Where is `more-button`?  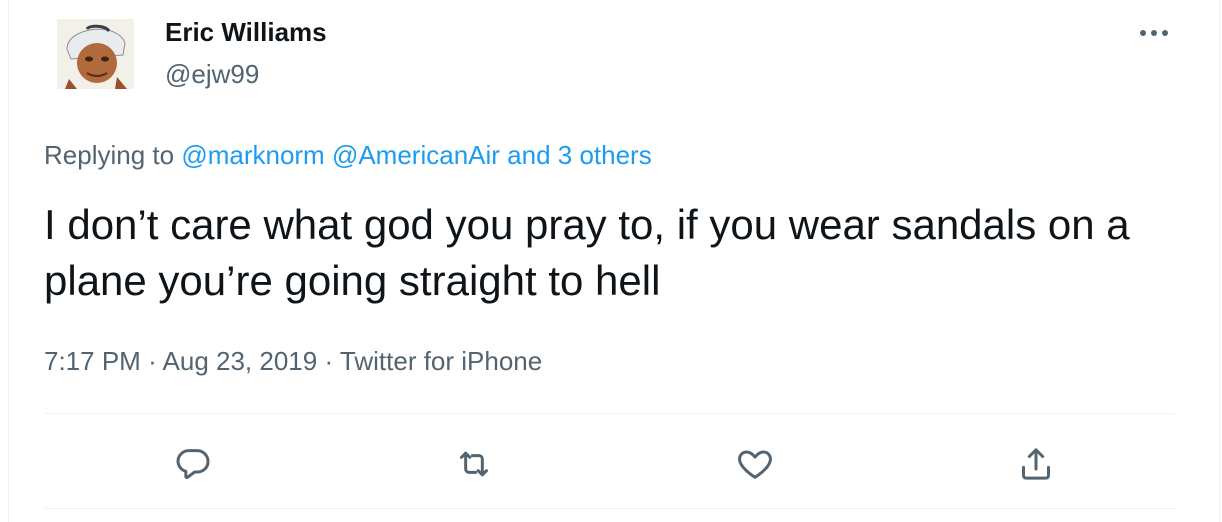 more-button is located at coordinates (1154, 33).